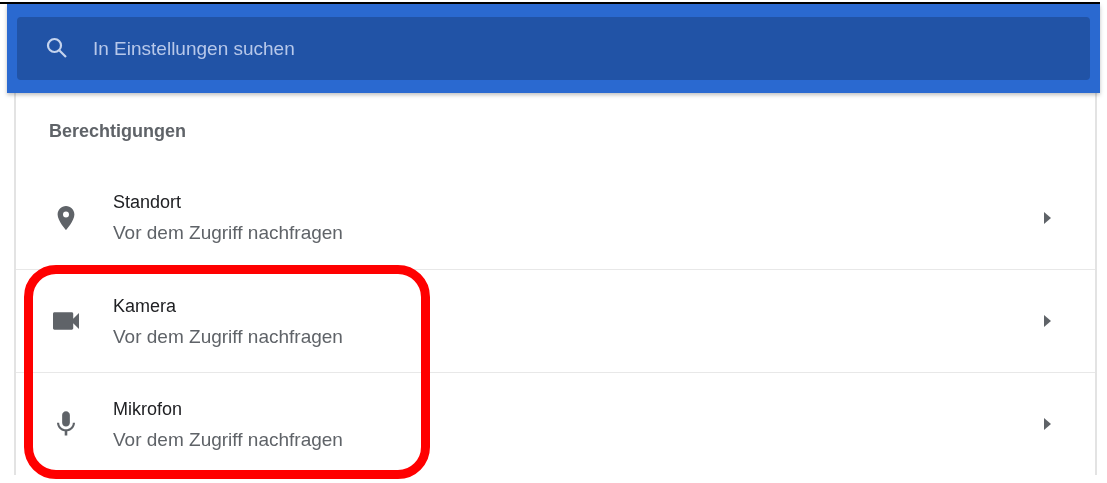 The width and height of the screenshot is (1107, 483). Describe the element at coordinates (148, 202) in the screenshot. I see `permission-title: Standort` at that location.